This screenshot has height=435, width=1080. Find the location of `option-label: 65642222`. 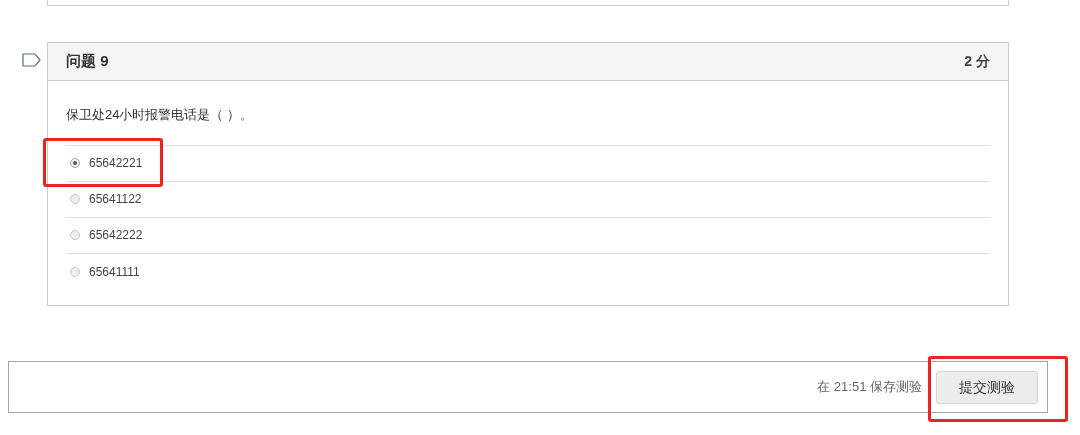

option-label: 65642222 is located at coordinates (116, 235).